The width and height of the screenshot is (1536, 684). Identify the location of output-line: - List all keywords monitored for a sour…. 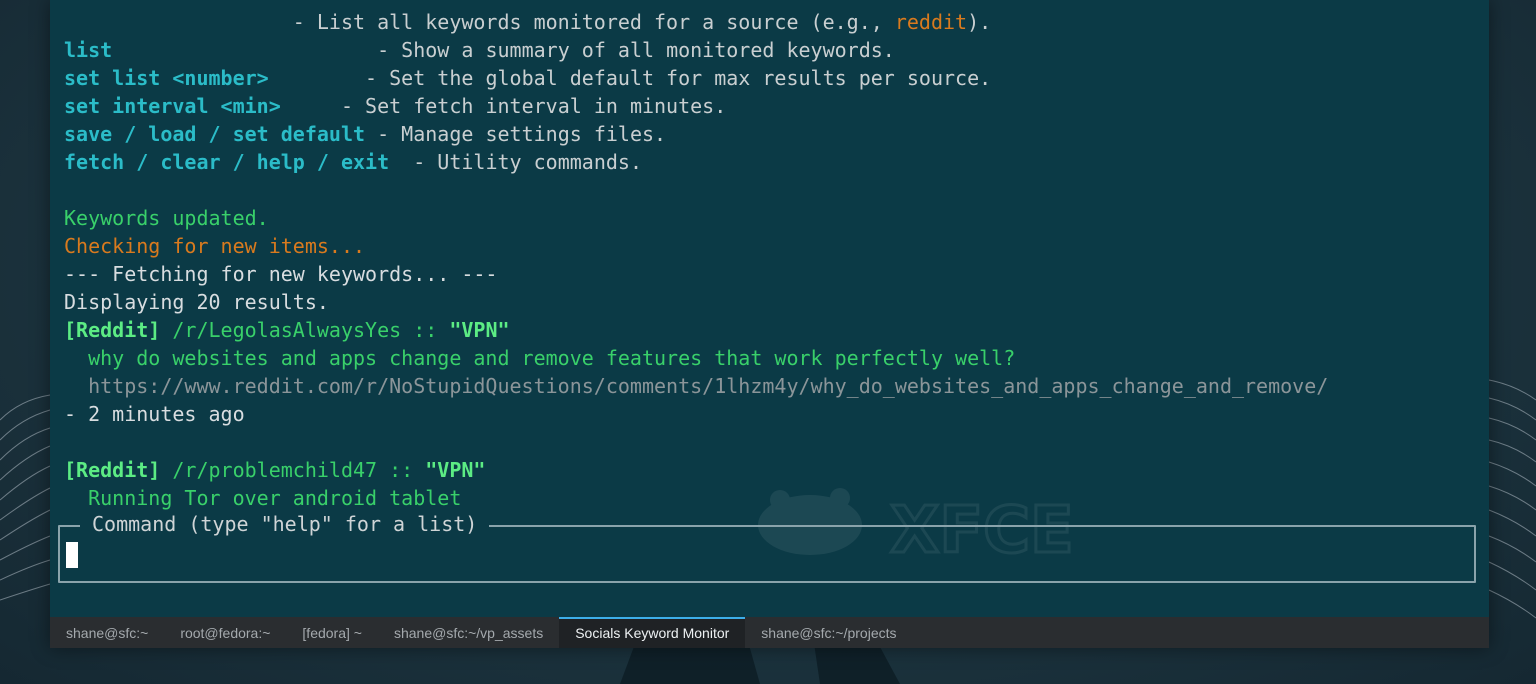
(769, 22).